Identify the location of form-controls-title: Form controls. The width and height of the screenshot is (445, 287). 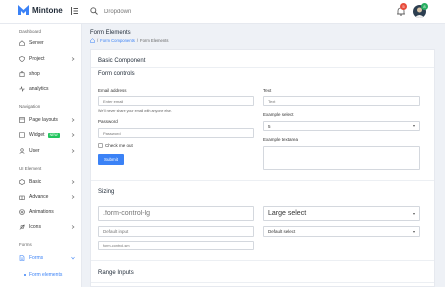
(116, 74).